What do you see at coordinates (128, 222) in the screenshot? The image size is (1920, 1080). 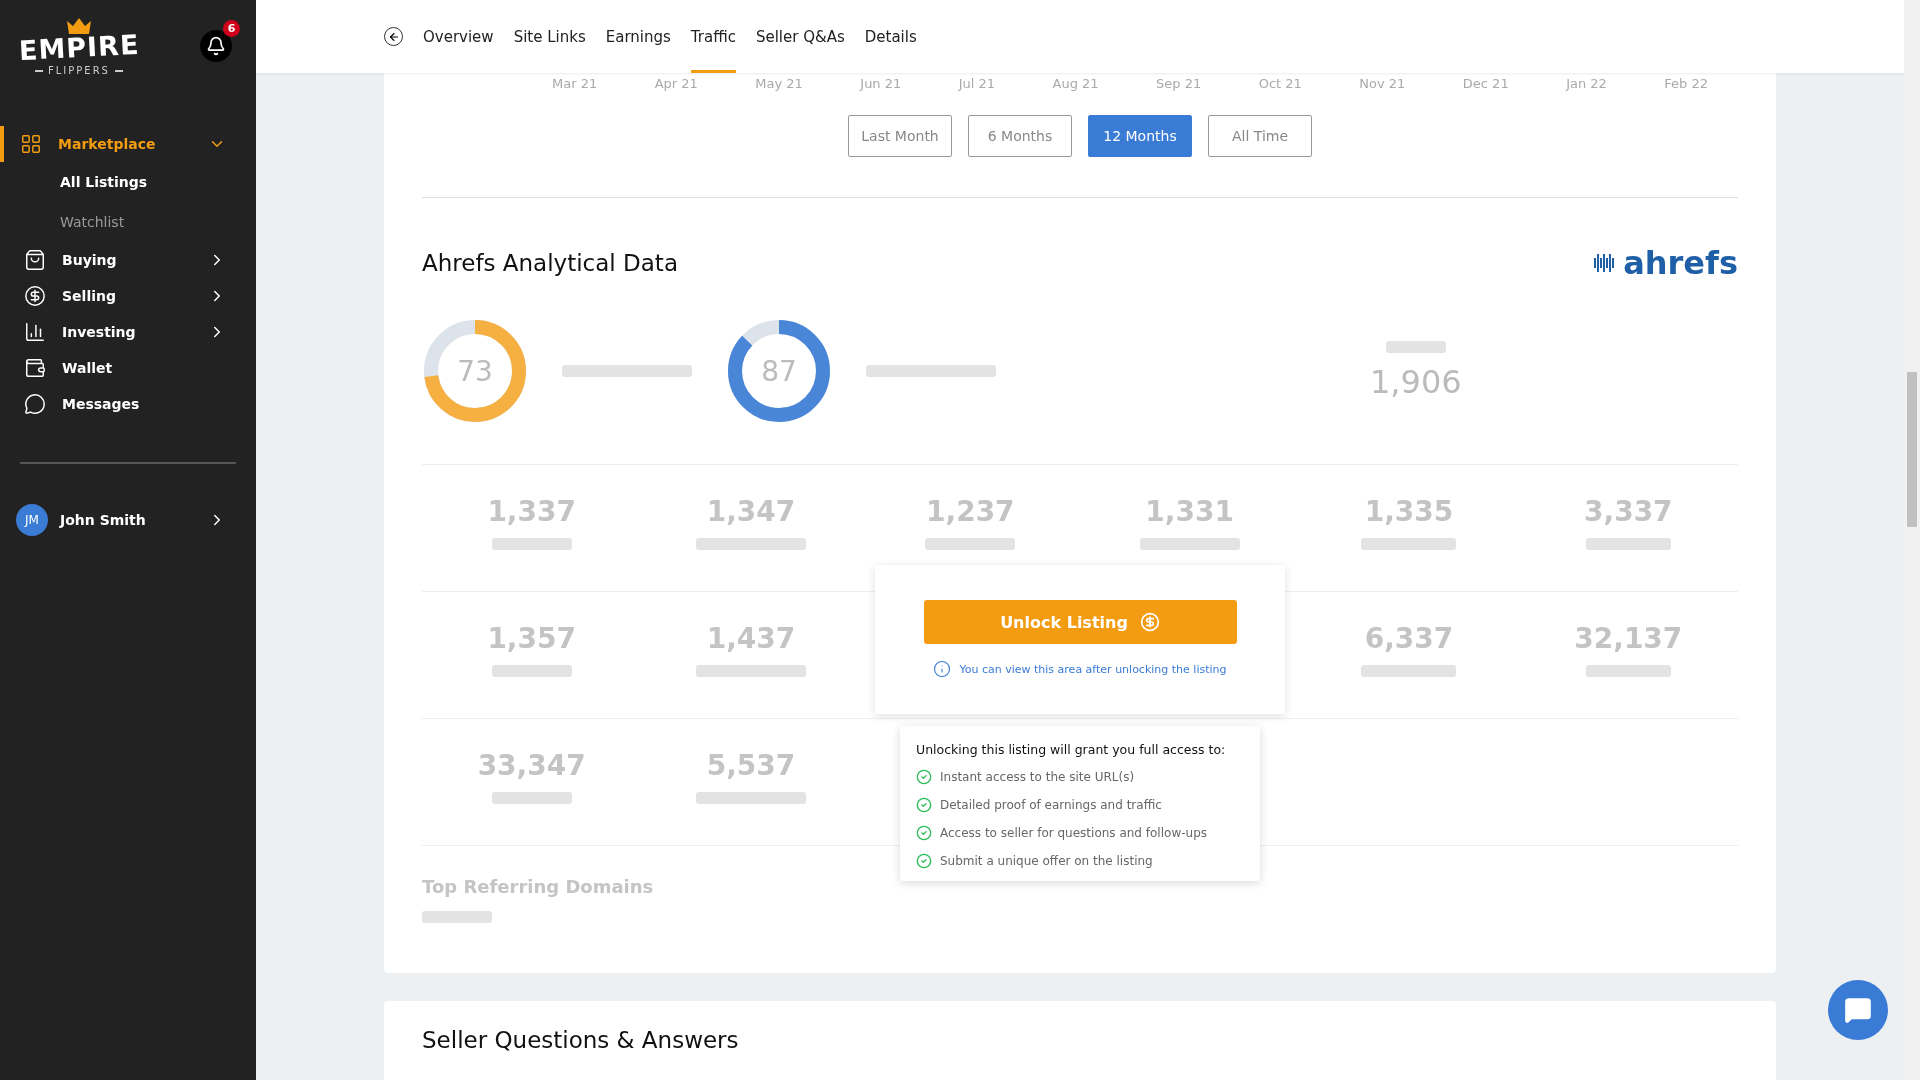 I see `sidebar-subitem: Watchlist` at bounding box center [128, 222].